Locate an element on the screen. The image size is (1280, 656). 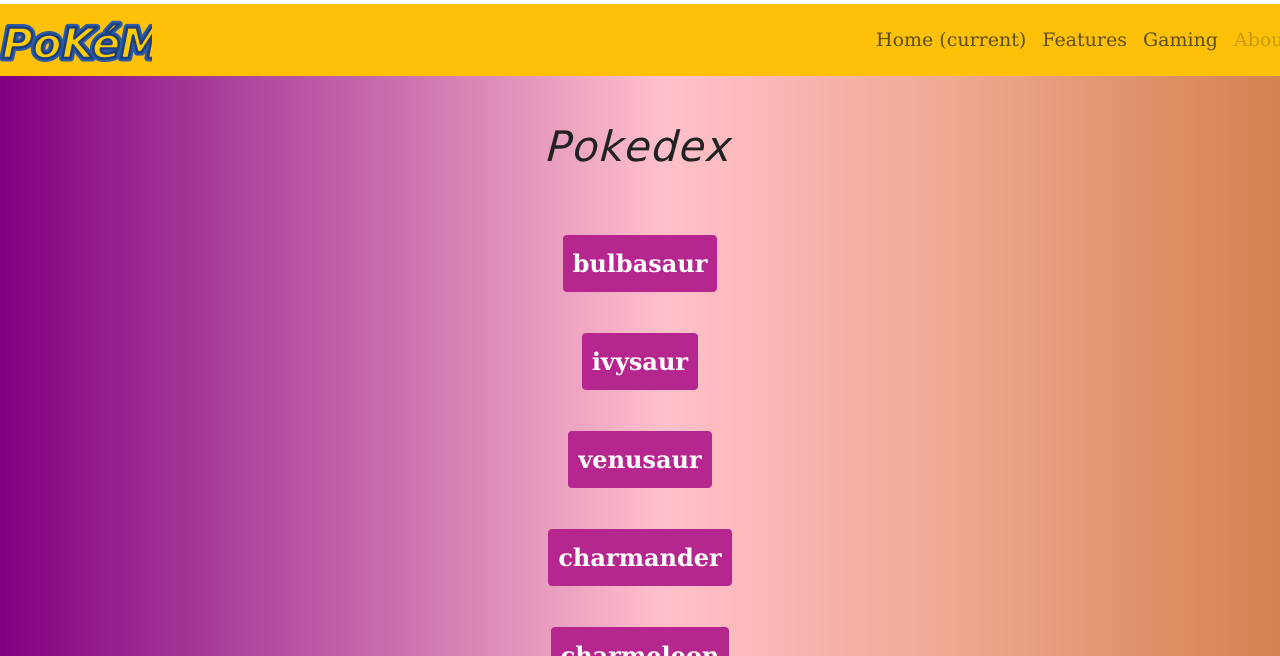
page-title: Pokedex is located at coordinates (640, 146).